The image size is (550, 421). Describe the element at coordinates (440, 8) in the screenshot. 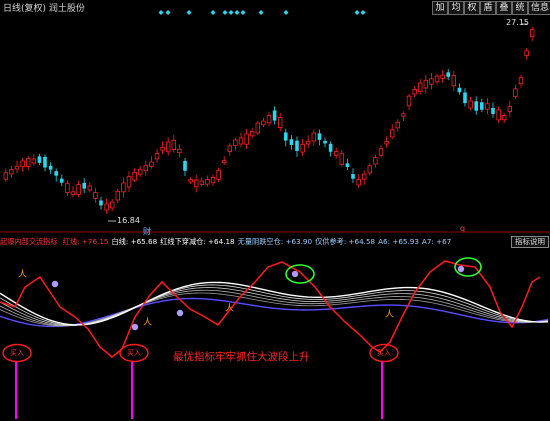

I see `add-button: 加` at that location.